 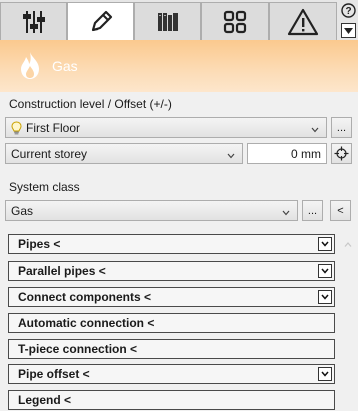 I want to click on help-column: ?, so click(x=348, y=21).